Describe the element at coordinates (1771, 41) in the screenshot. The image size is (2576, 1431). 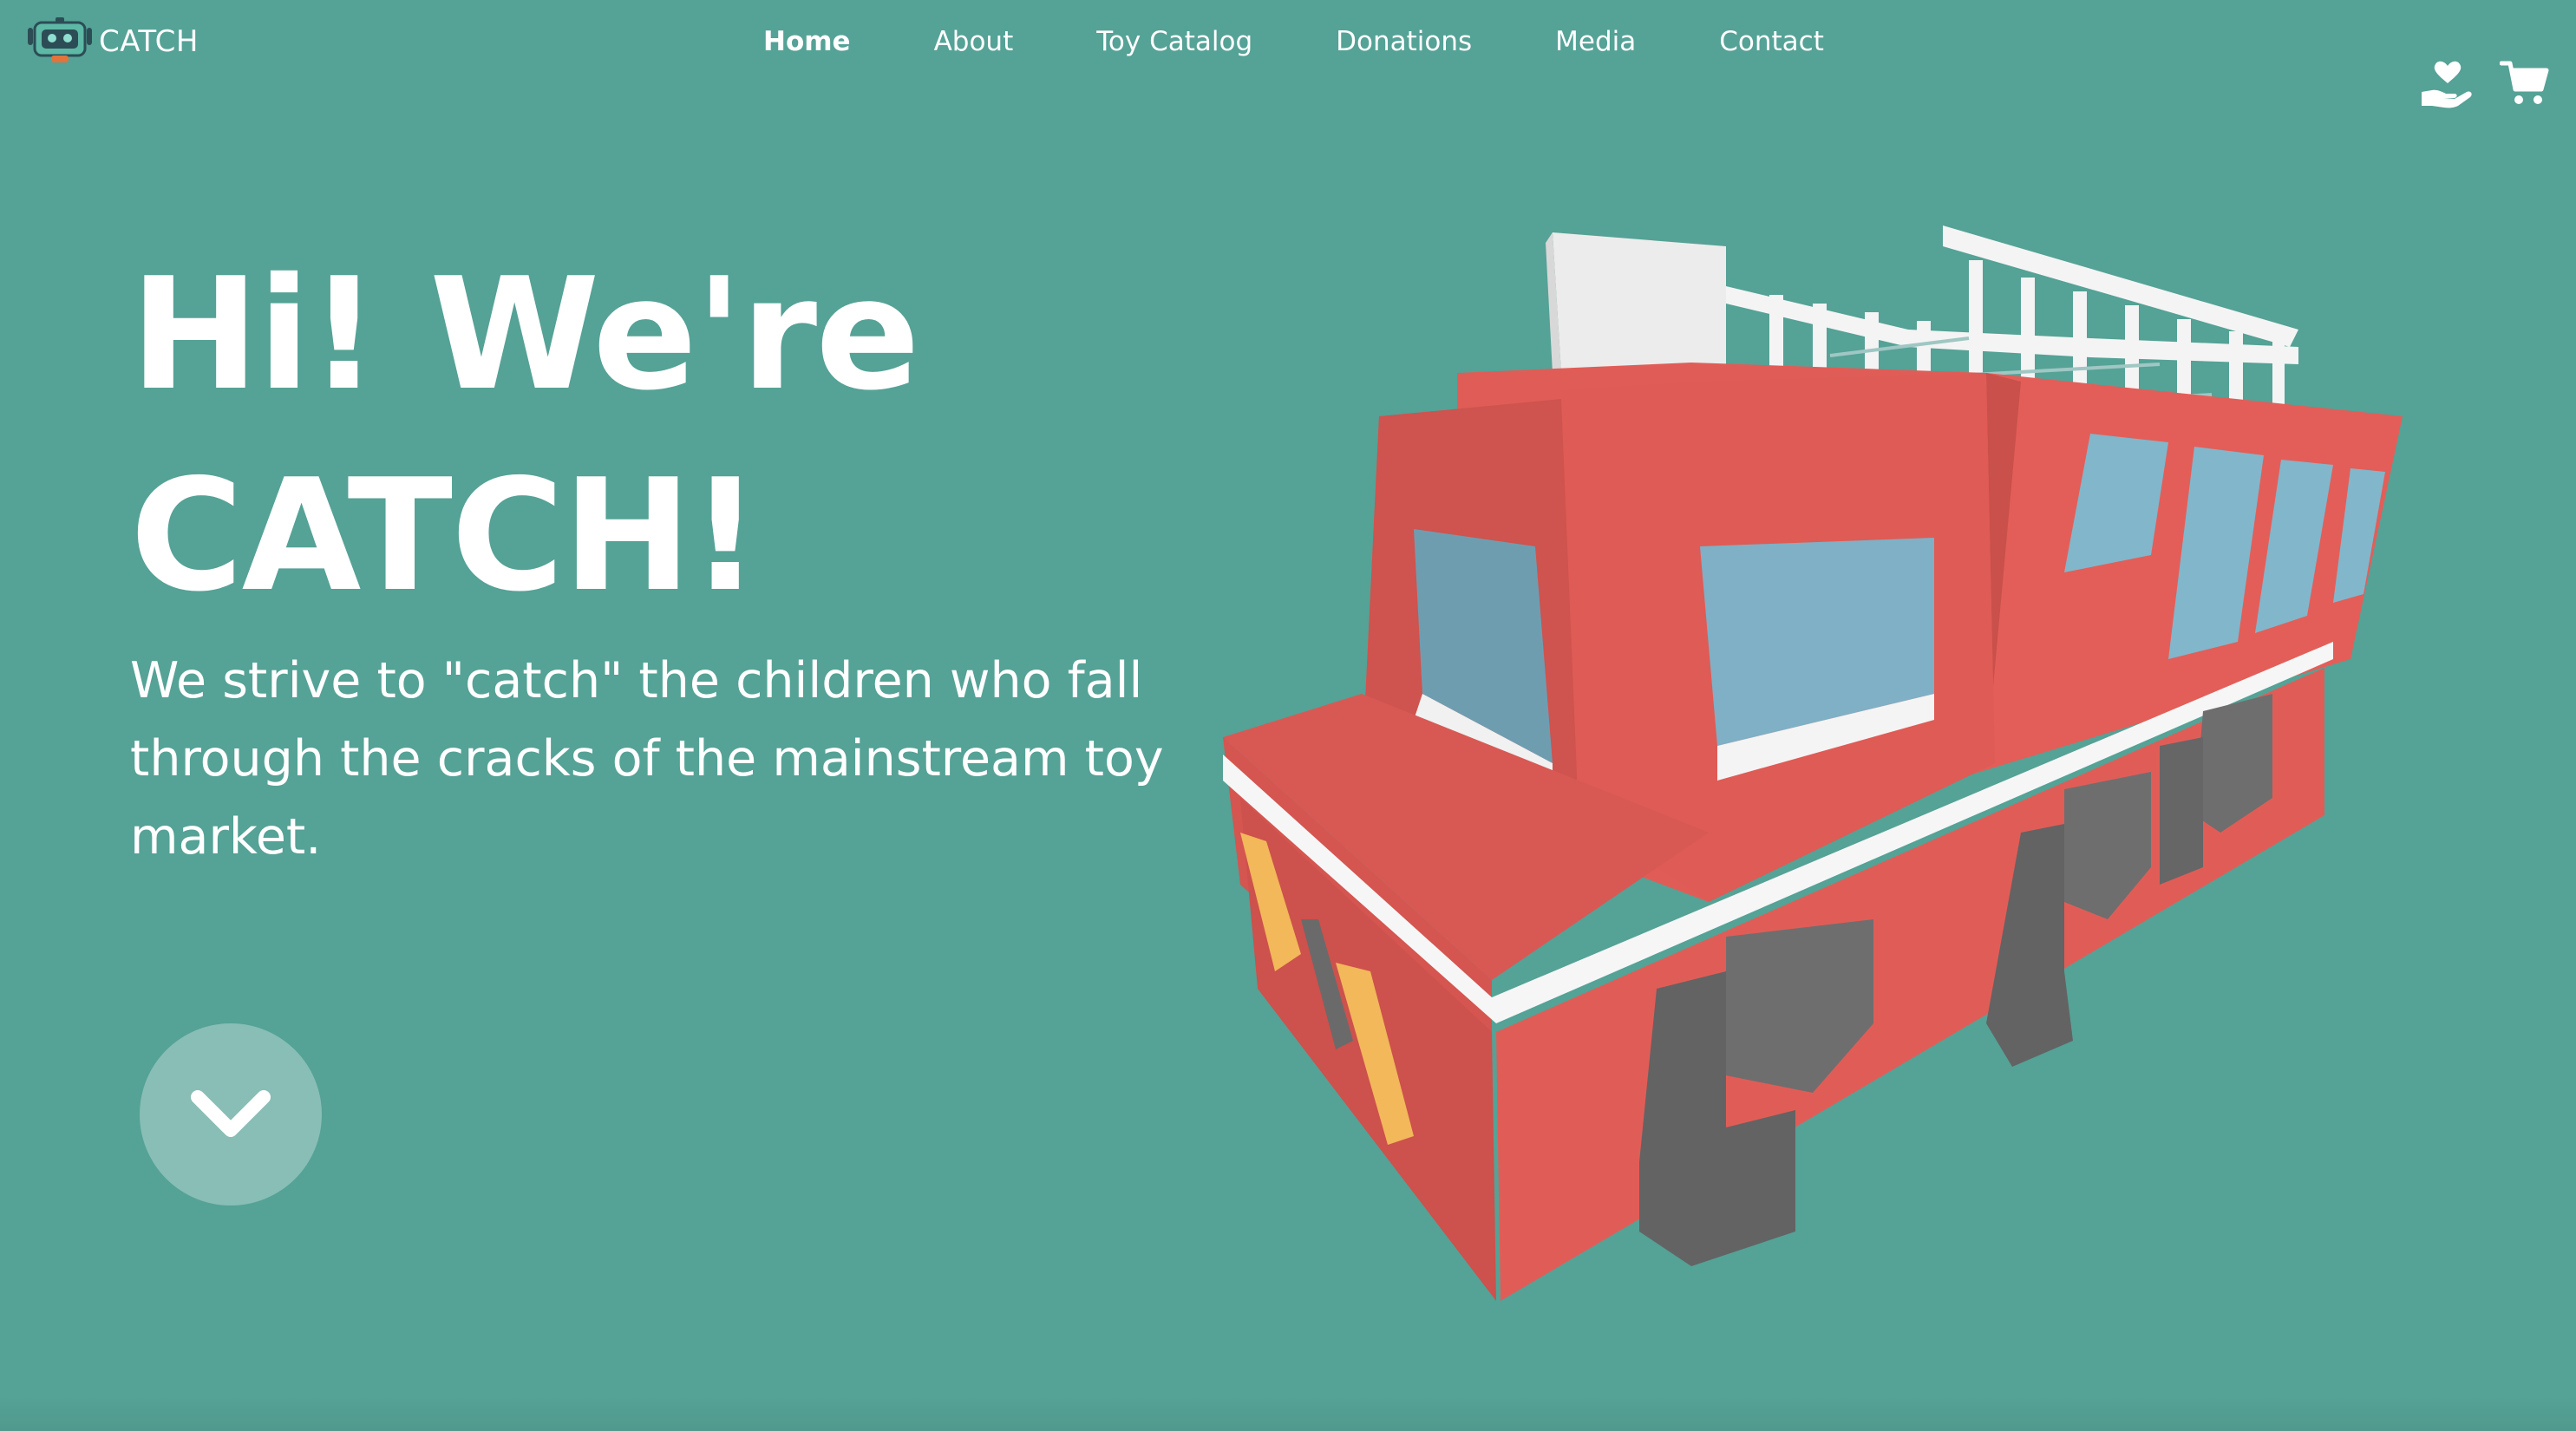
I see `nav-contact: Contact` at that location.